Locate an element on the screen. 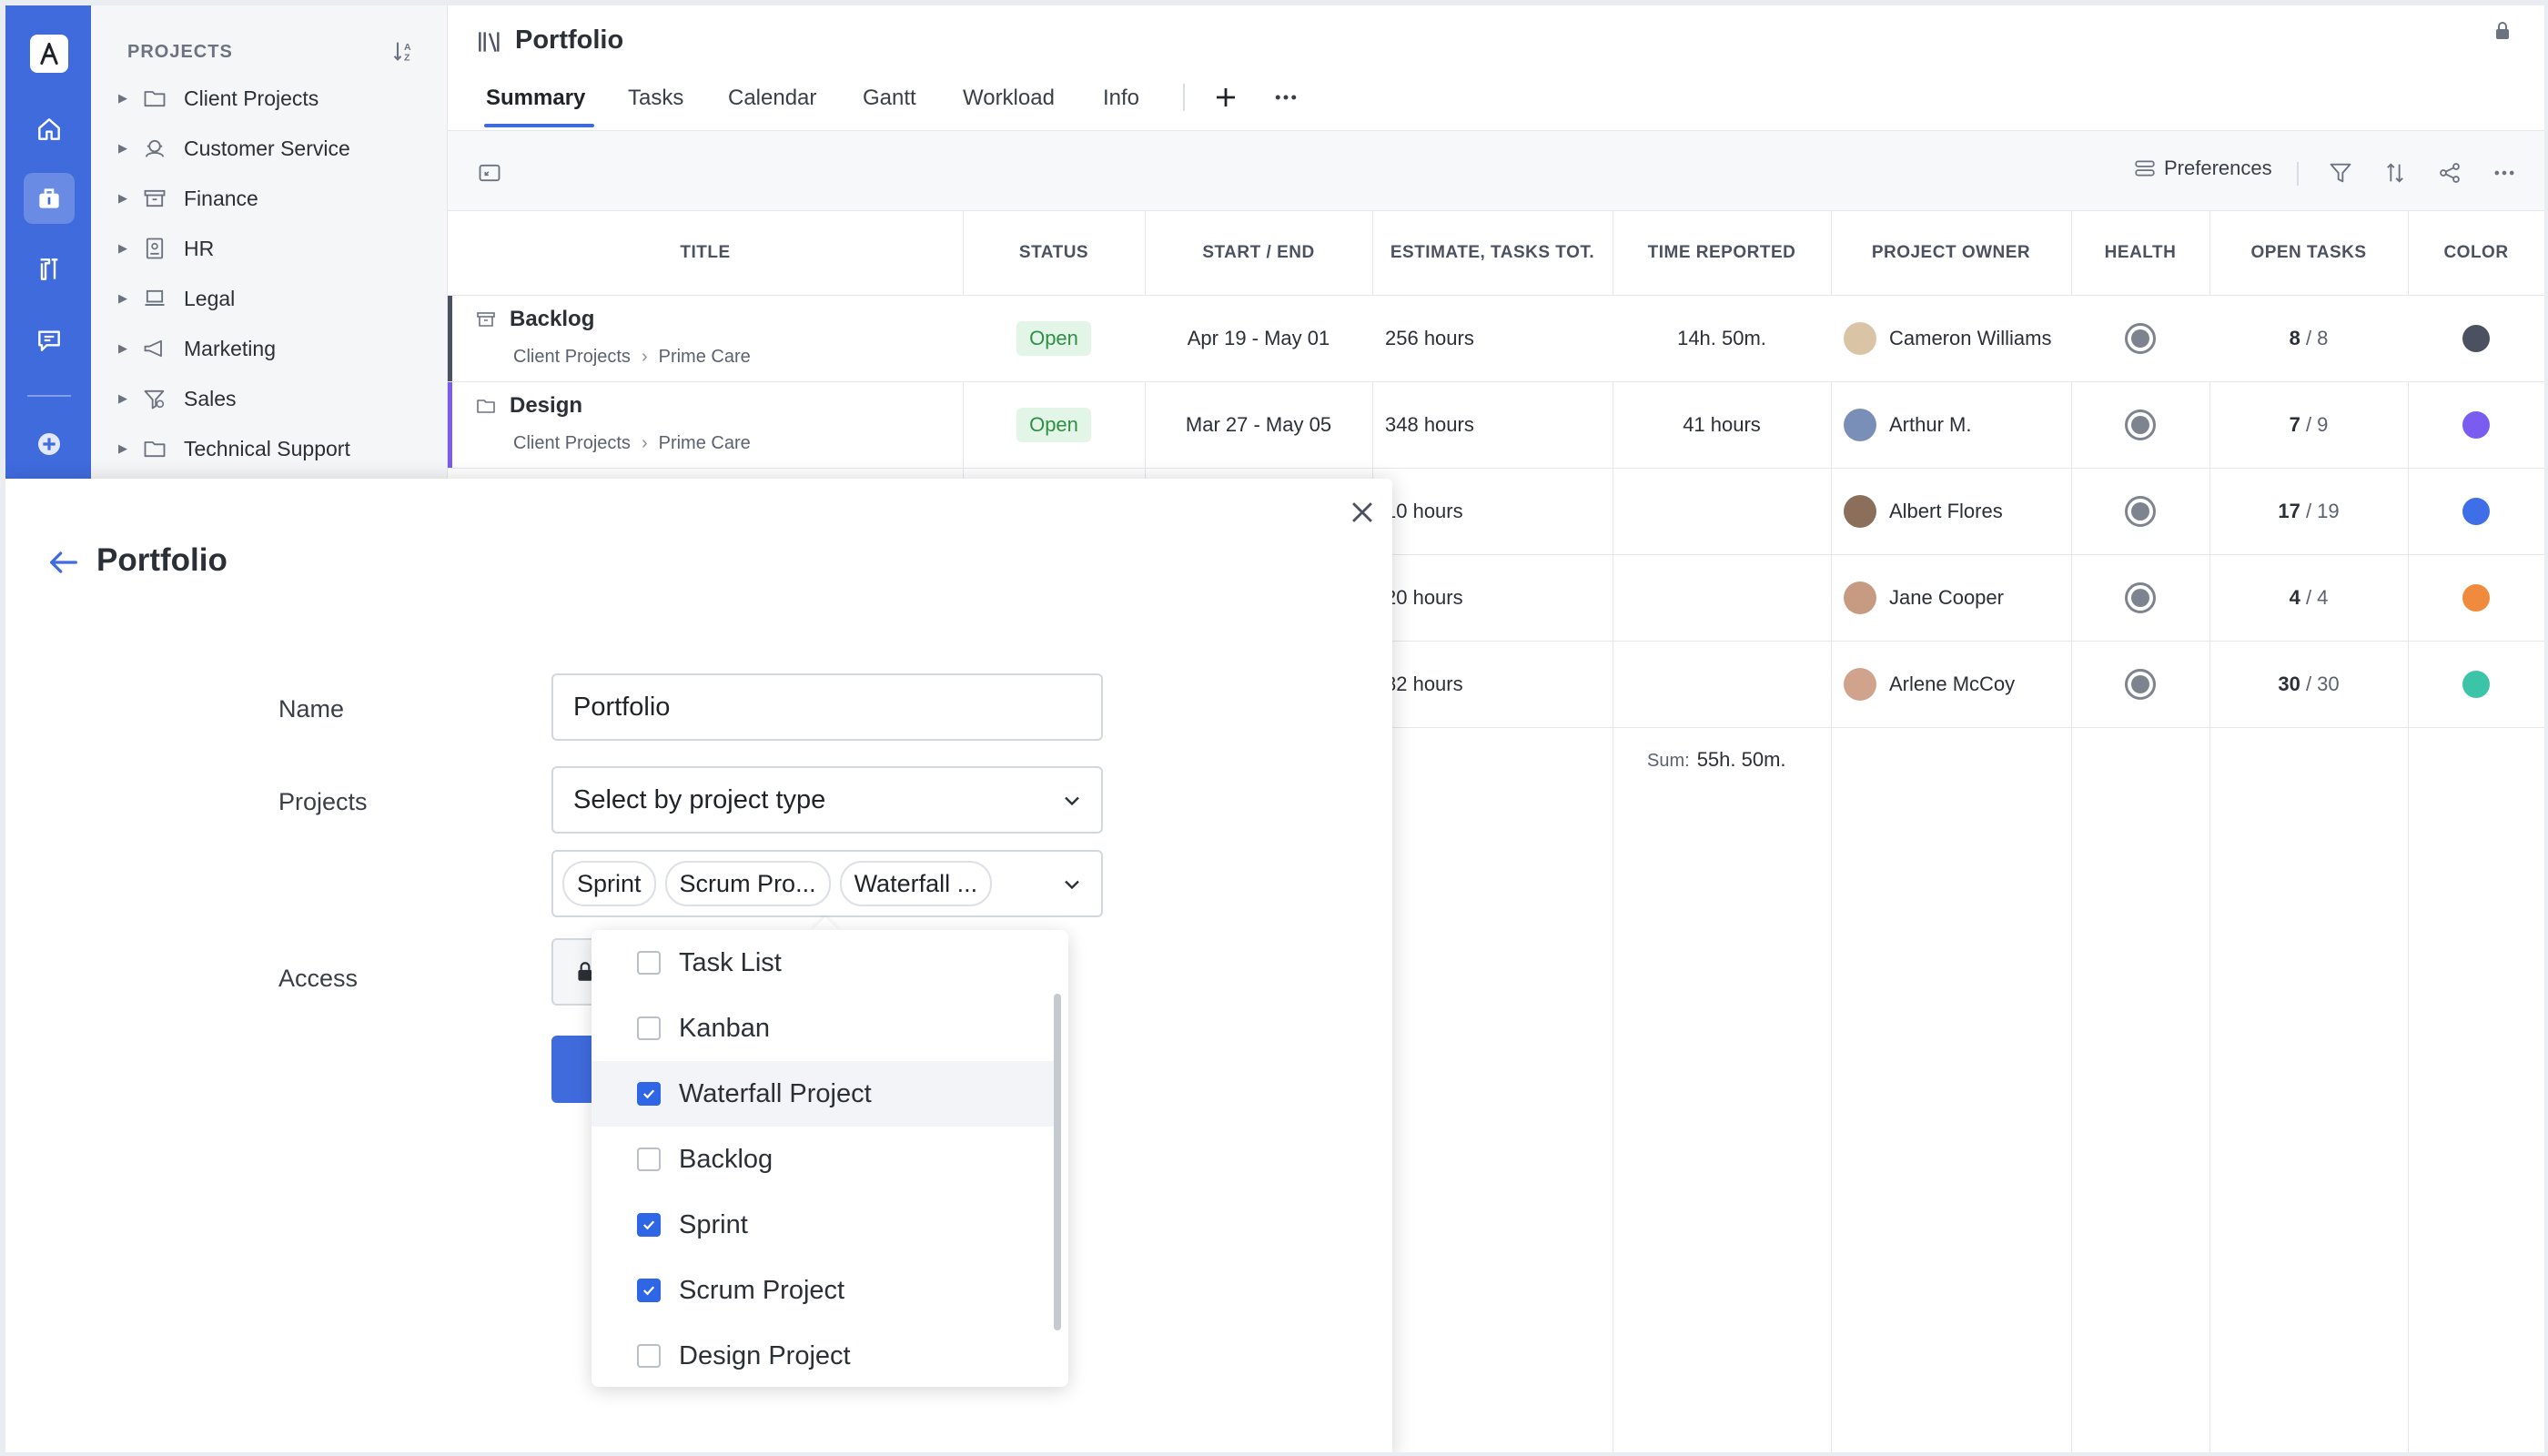  owner-cell: Arthur M. is located at coordinates (1958, 425).